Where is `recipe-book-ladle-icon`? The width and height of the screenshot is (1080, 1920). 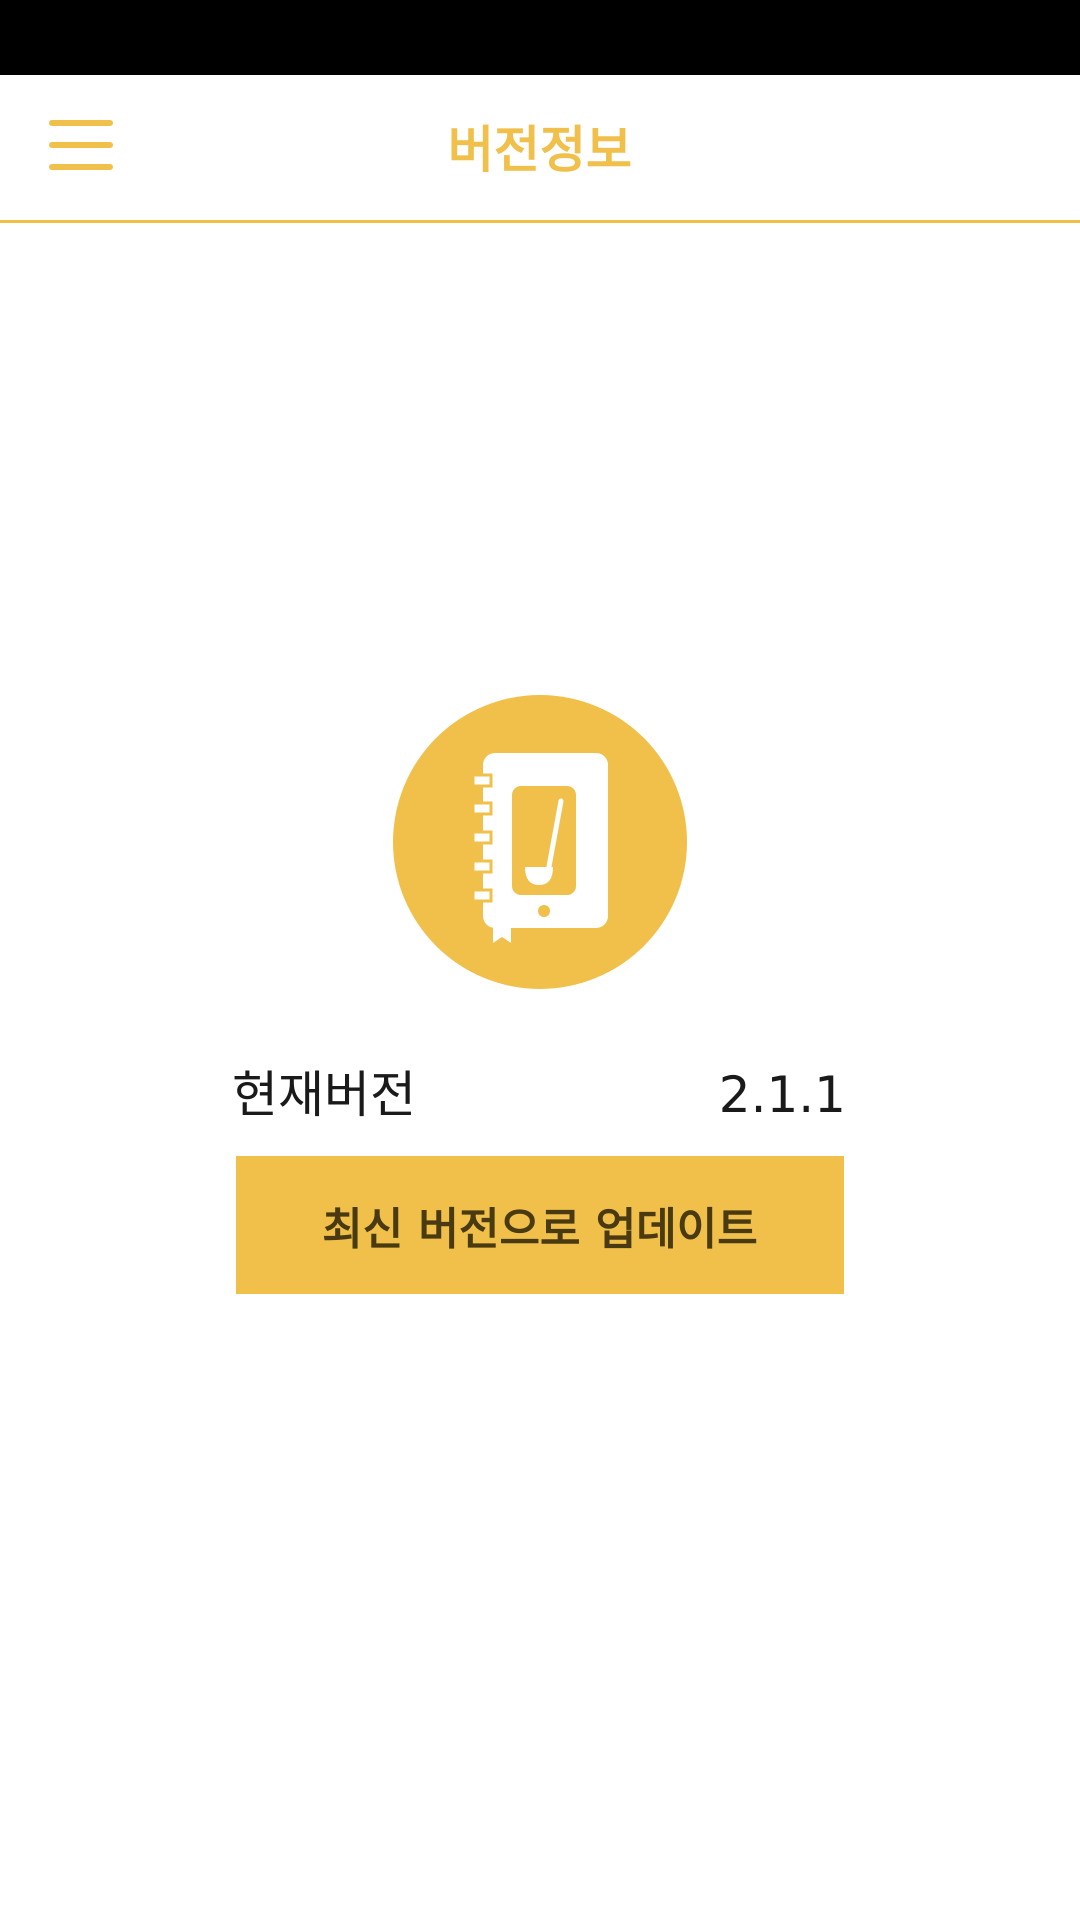 recipe-book-ladle-icon is located at coordinates (540, 842).